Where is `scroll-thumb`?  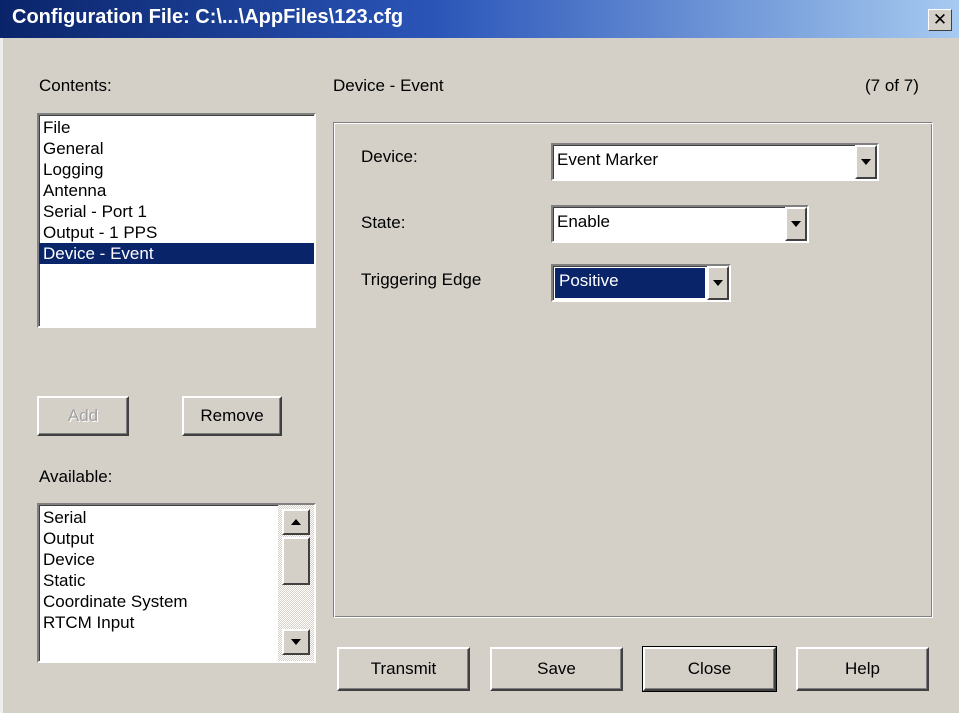
scroll-thumb is located at coordinates (296, 561).